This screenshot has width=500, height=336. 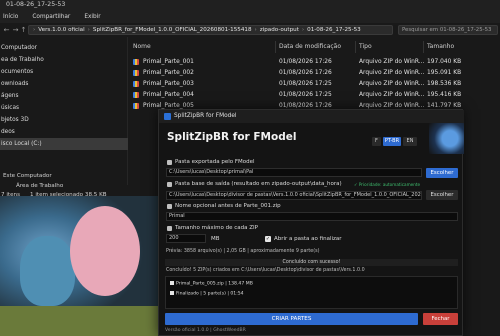 I want to click on explorer-titlebar: 01-08-26_17-25-53, so click(x=250, y=5).